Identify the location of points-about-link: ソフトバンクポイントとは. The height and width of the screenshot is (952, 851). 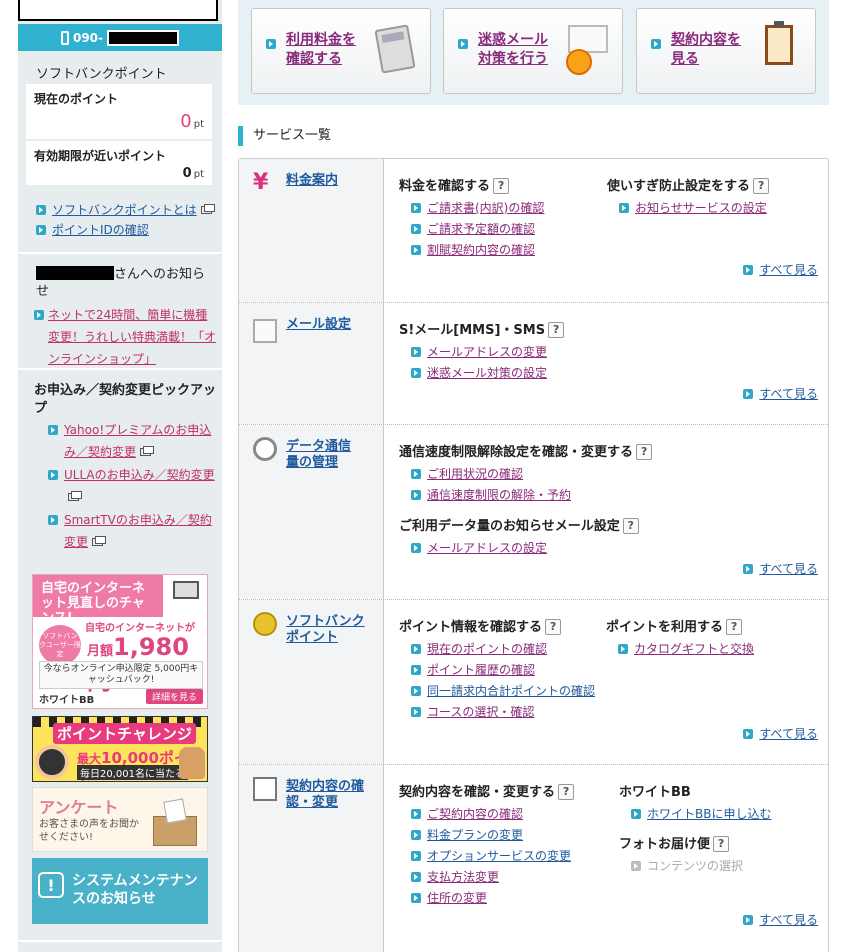
(125, 209).